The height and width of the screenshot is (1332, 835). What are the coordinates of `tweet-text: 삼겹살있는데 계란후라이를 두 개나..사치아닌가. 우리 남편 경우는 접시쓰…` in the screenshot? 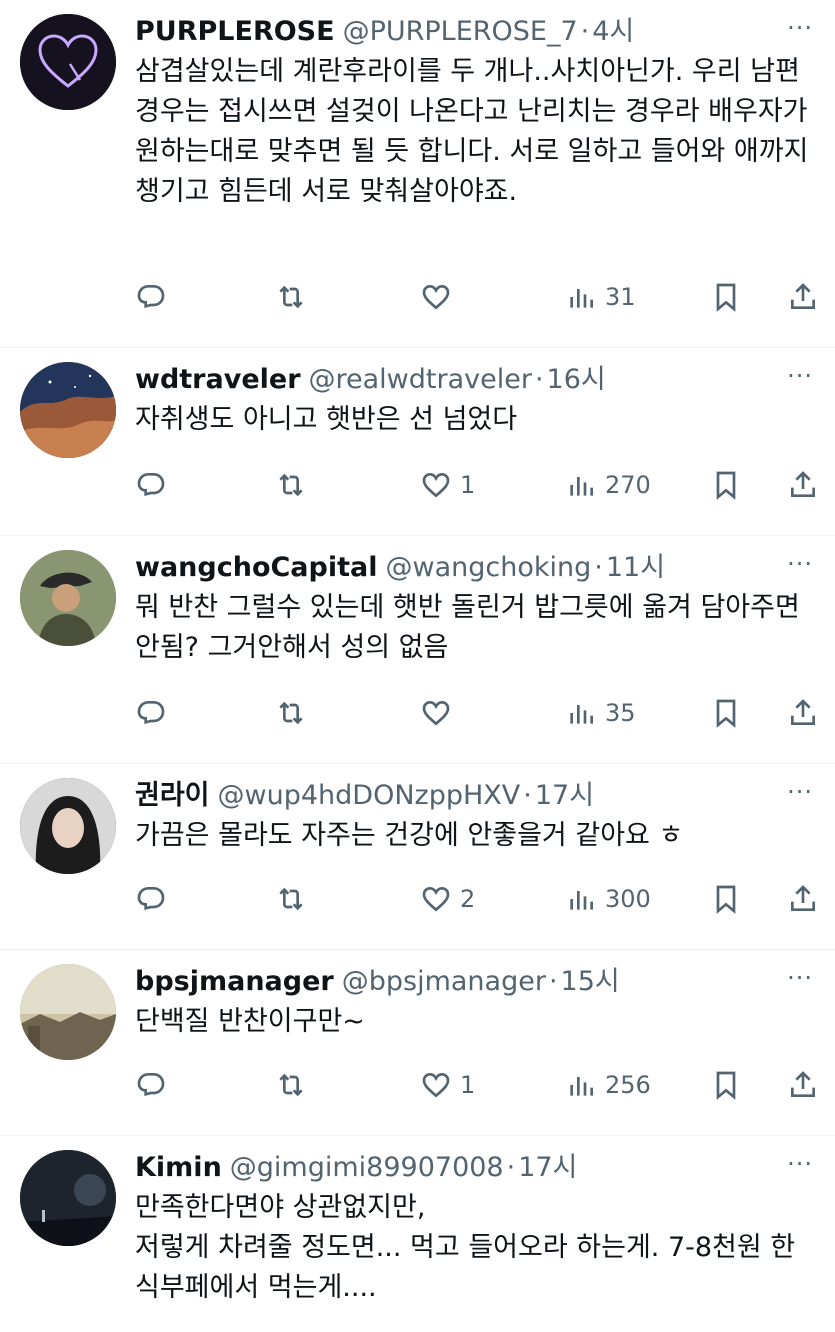 It's located at (476, 131).